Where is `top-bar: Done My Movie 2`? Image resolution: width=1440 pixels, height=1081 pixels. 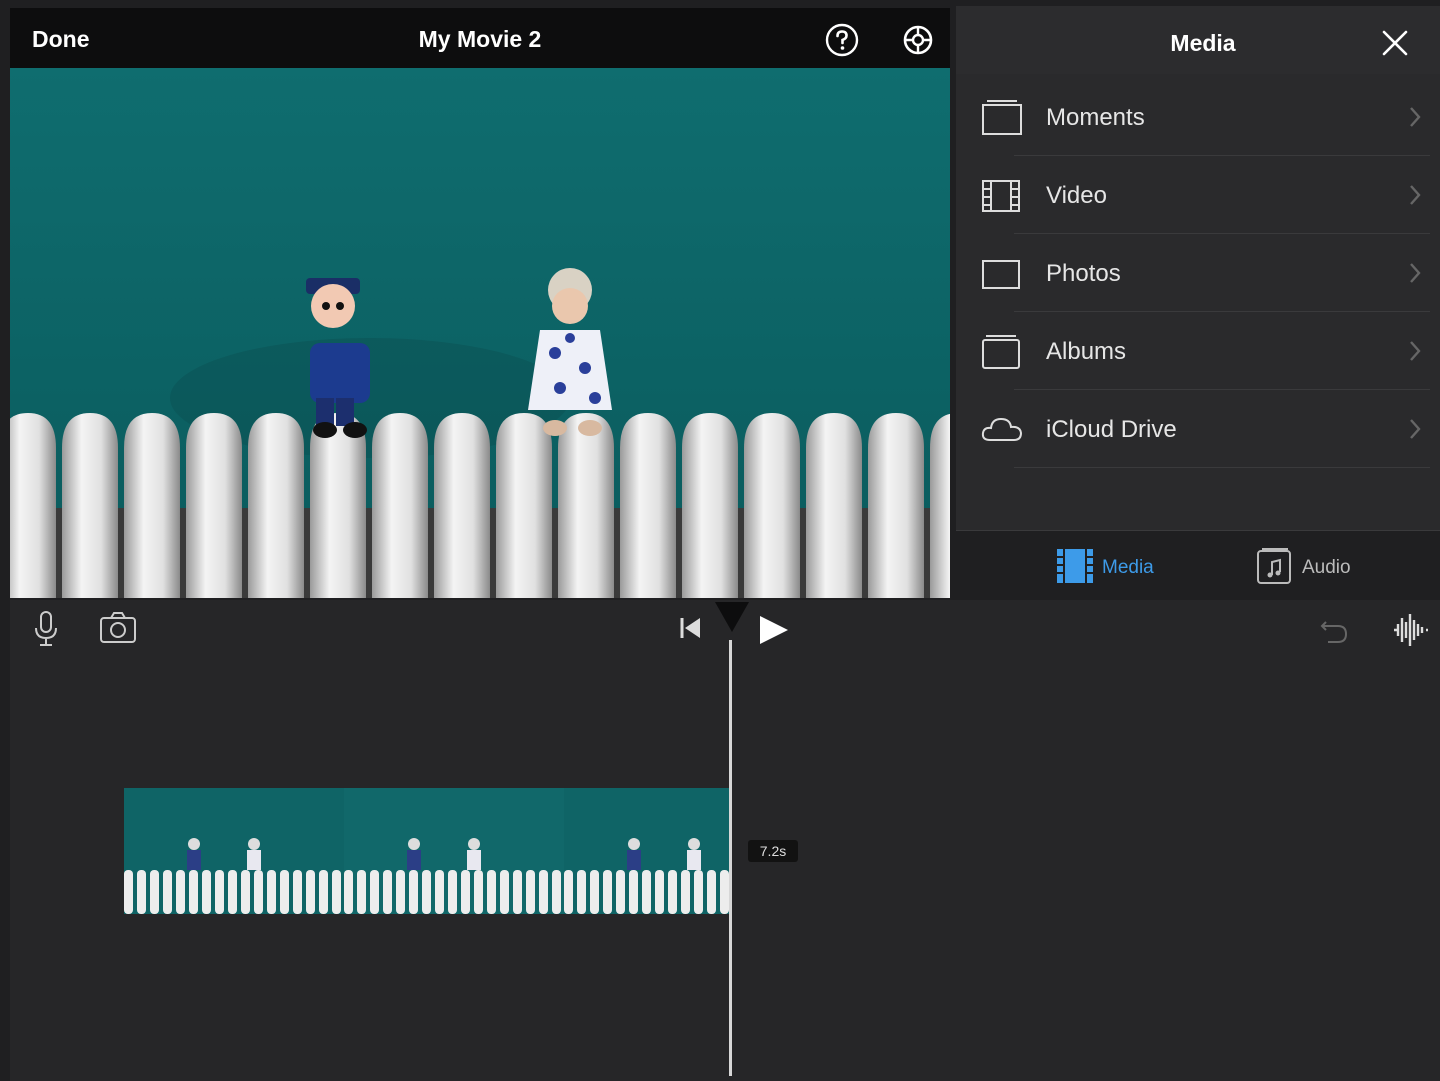 top-bar: Done My Movie 2 is located at coordinates (480, 38).